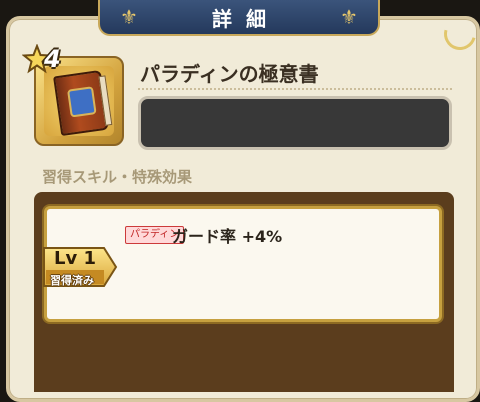 The image size is (480, 402). Describe the element at coordinates (295, 123) in the screenshot. I see `description-box` at that location.